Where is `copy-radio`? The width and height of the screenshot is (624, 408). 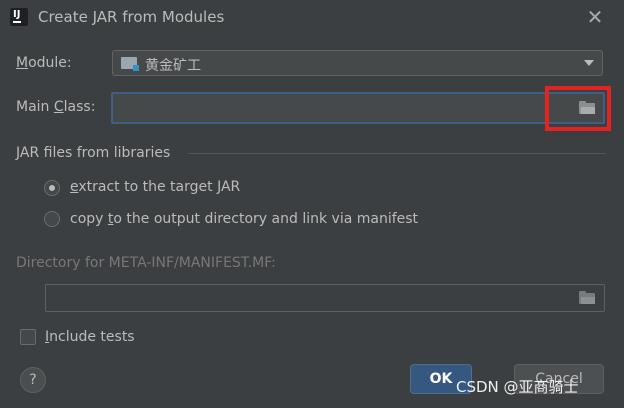
copy-radio is located at coordinates (52, 219).